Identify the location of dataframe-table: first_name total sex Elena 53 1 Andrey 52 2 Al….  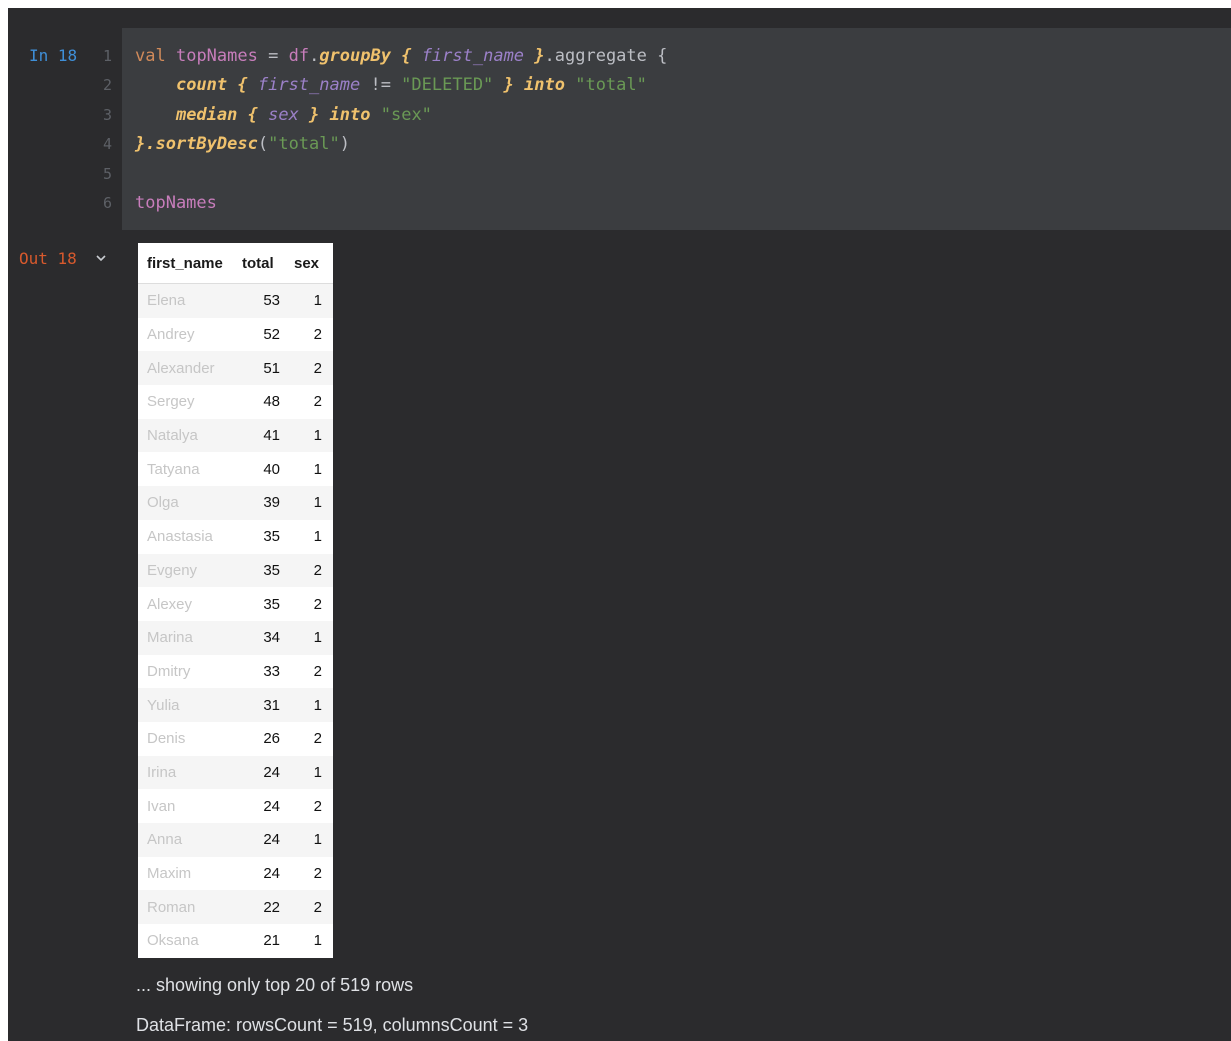
(235, 600).